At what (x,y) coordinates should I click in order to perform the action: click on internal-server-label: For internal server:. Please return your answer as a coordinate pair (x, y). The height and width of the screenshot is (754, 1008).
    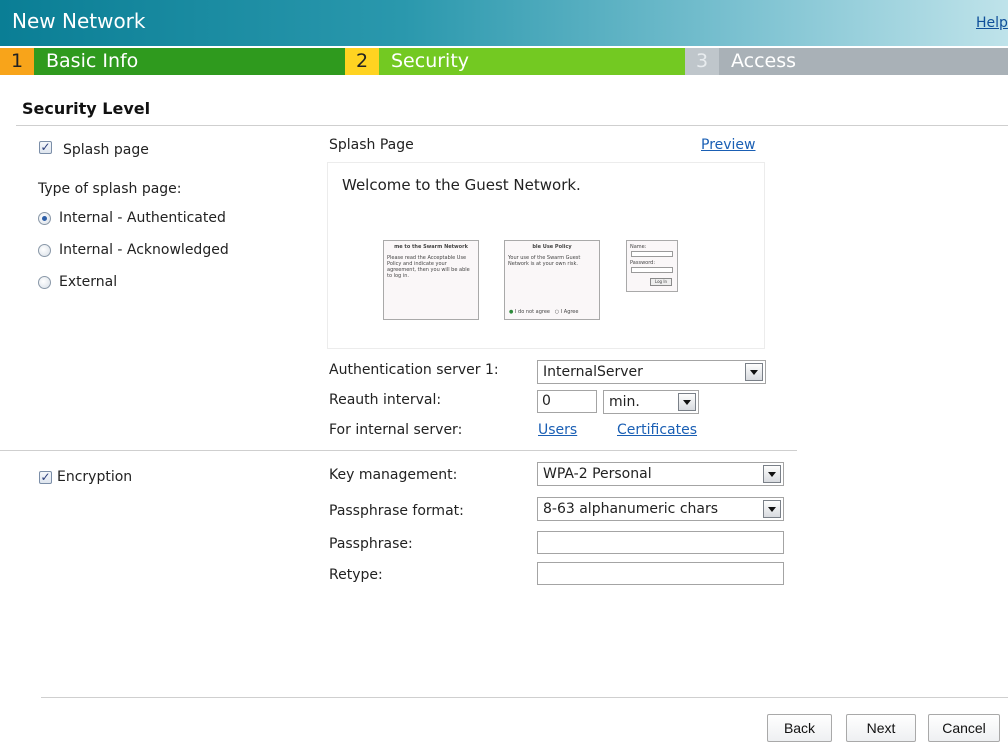
    Looking at the image, I should click on (396, 430).